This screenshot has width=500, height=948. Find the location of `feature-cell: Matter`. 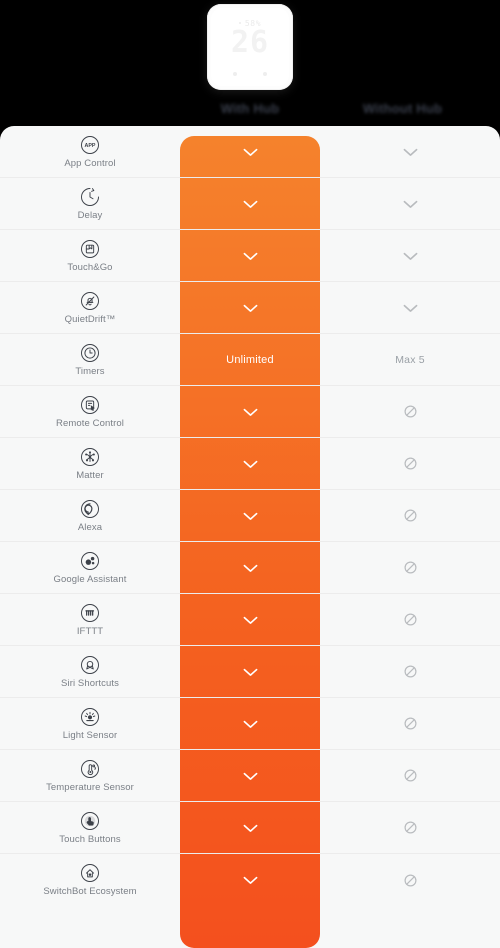

feature-cell: Matter is located at coordinates (90, 464).